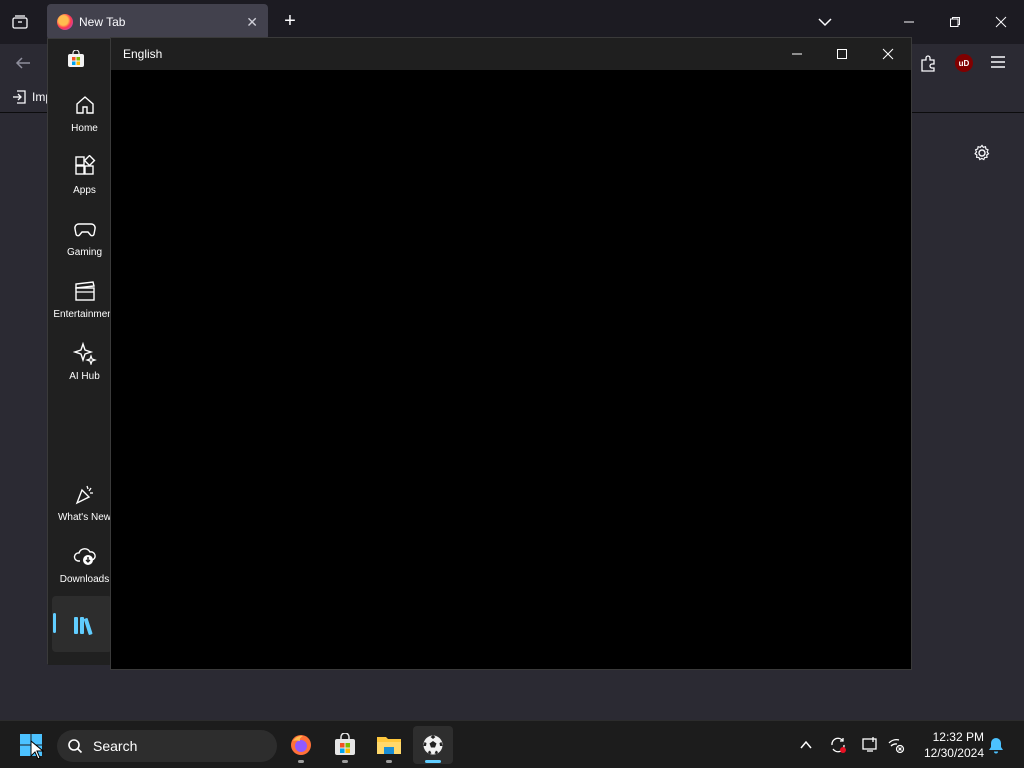 The height and width of the screenshot is (768, 1024). Describe the element at coordinates (84, 314) in the screenshot. I see `sidebar-item-label: Entertainment` at that location.